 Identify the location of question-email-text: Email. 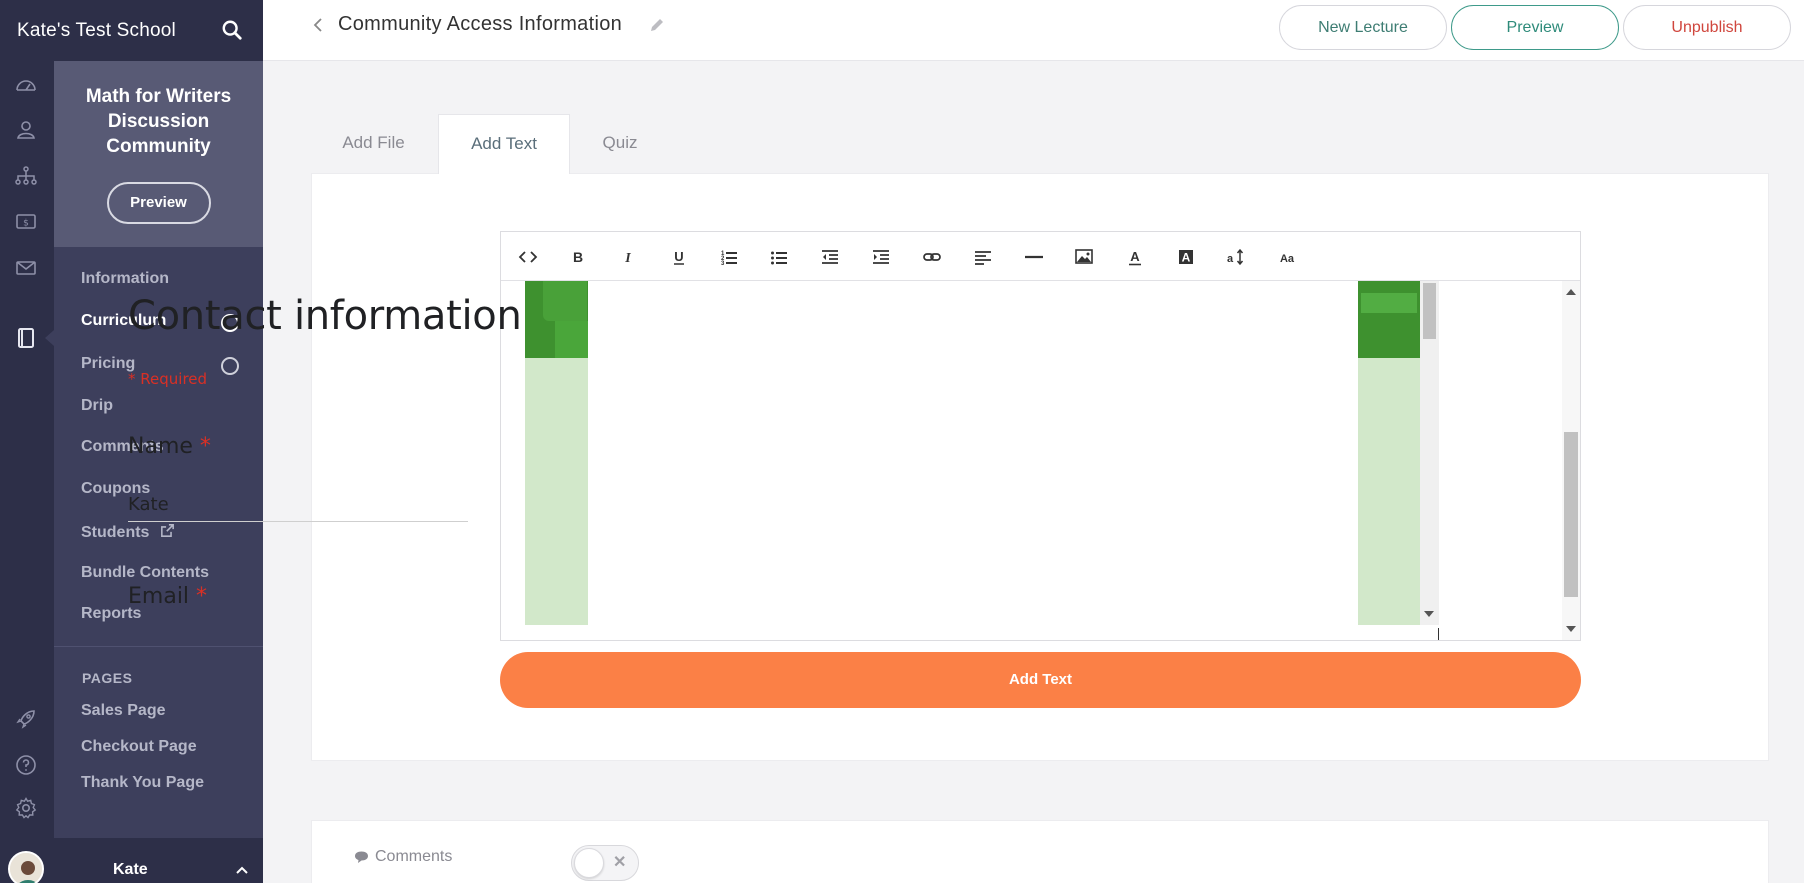
(159, 596).